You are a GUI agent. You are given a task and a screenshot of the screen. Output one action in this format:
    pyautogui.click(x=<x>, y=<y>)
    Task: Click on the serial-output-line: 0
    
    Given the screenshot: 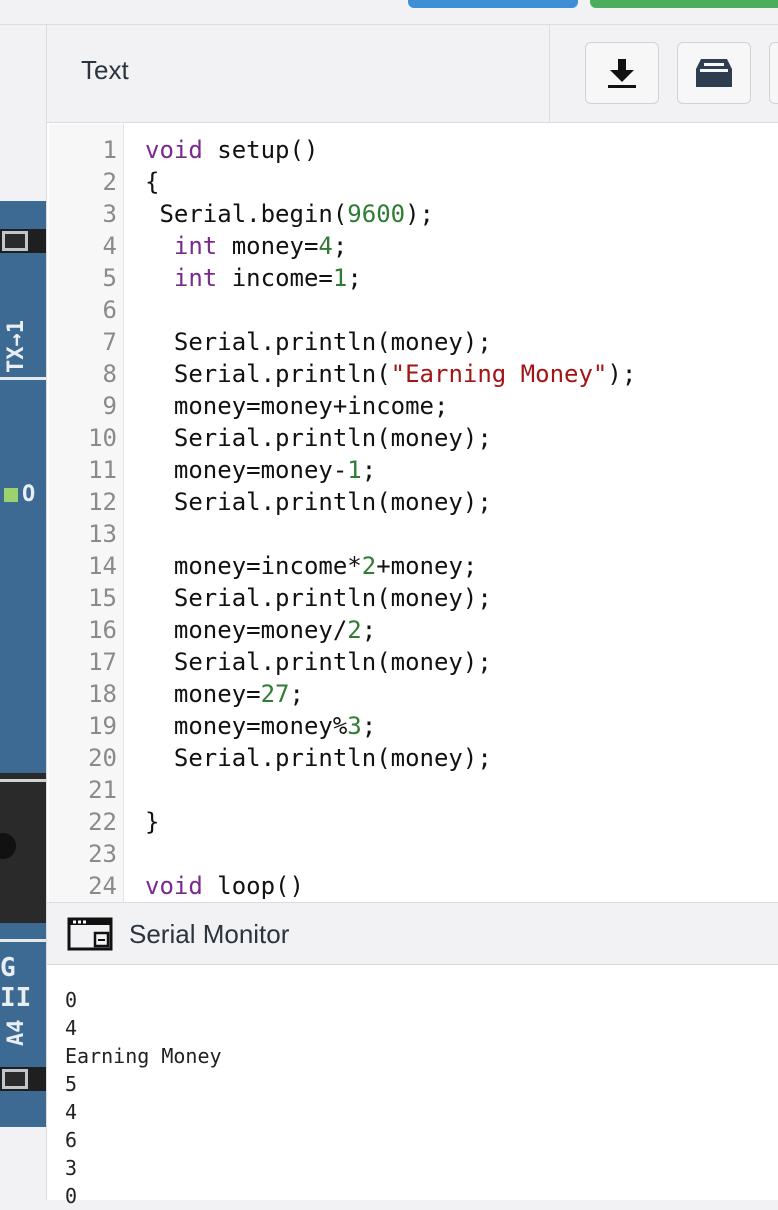 What is the action you would take?
    pyautogui.click(x=71, y=1196)
    